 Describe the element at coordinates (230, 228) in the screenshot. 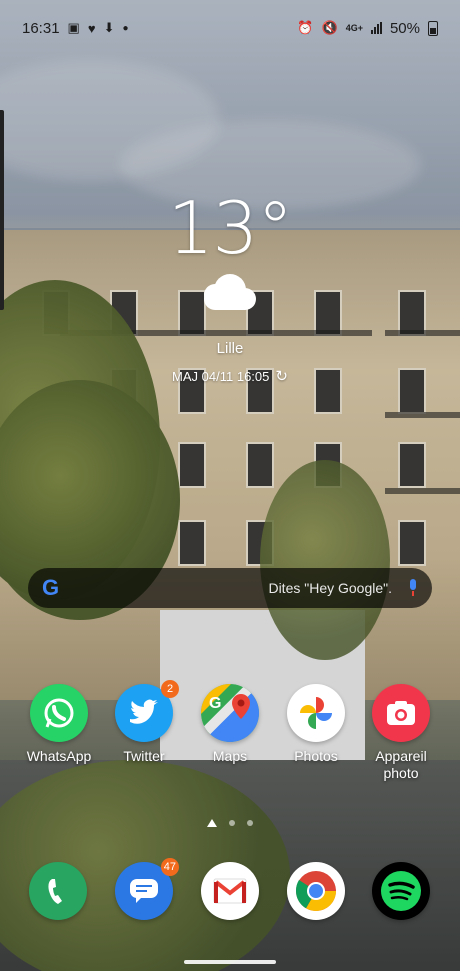

I see `weather-temperature: 13°` at that location.